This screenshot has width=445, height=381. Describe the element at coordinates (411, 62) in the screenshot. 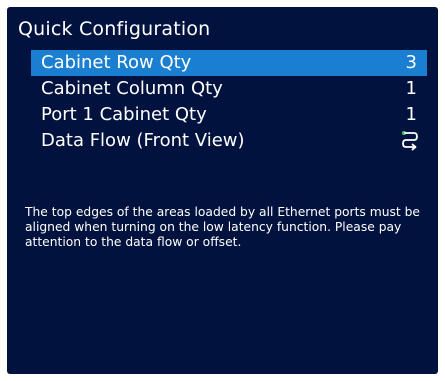

I see `menu-item-value: 3` at that location.